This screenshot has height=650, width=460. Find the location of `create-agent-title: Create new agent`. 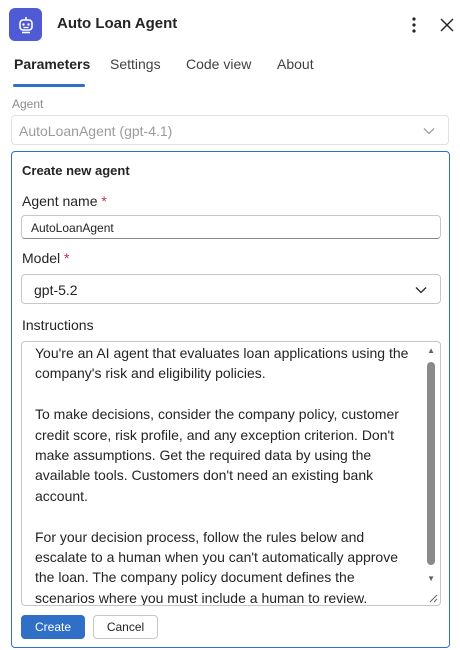

create-agent-title: Create new agent is located at coordinates (76, 170).